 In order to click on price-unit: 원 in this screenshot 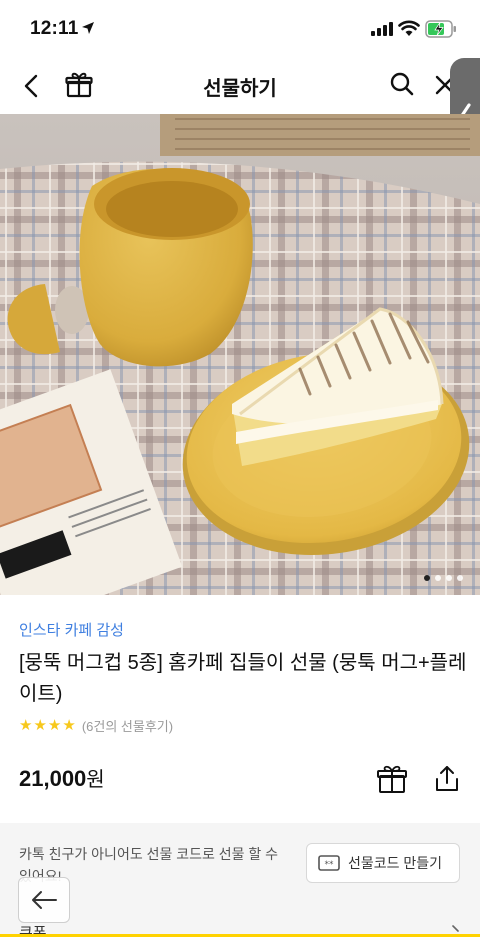, I will do `click(95, 780)`.